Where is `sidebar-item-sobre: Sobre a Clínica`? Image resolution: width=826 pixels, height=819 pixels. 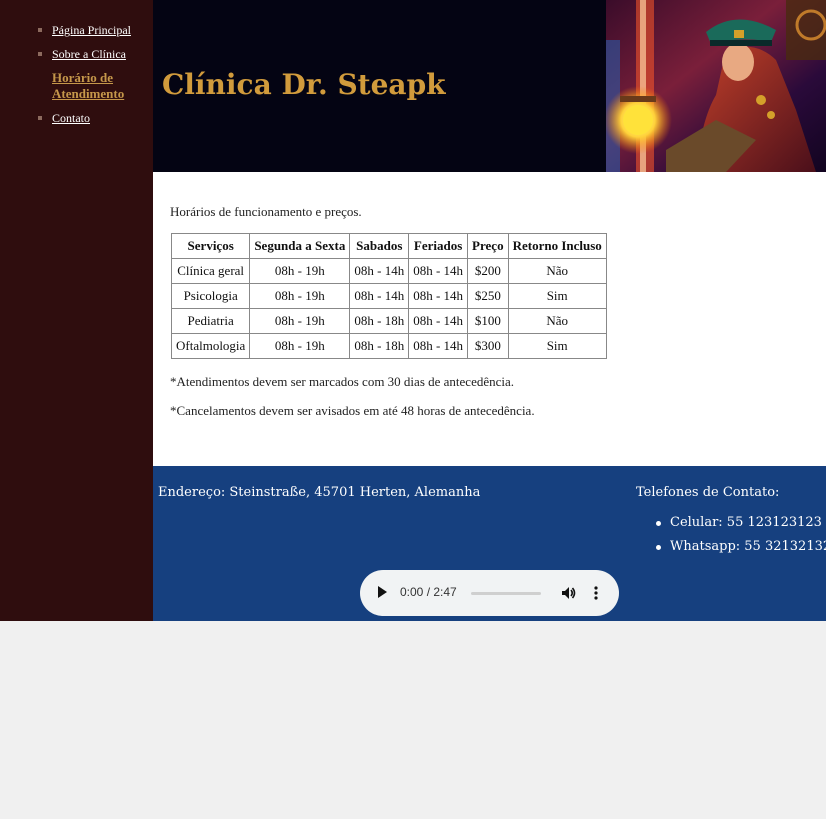
sidebar-item-sobre: Sobre a Clínica is located at coordinates (94, 54).